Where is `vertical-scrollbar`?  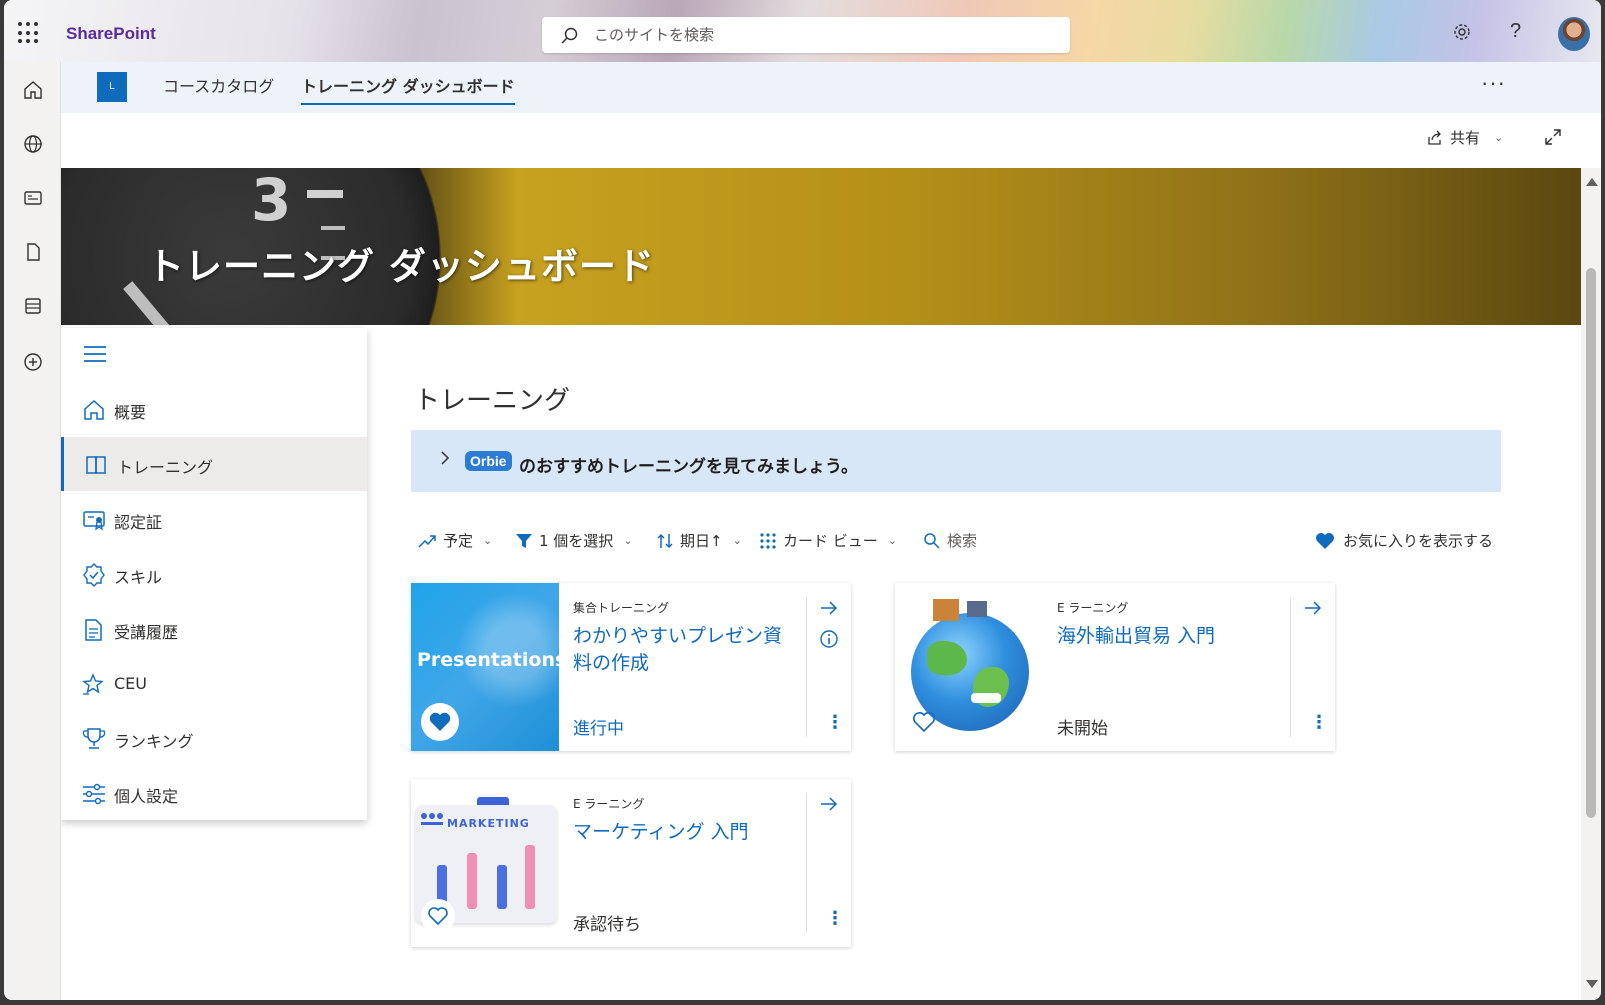
vertical-scrollbar is located at coordinates (1591, 584).